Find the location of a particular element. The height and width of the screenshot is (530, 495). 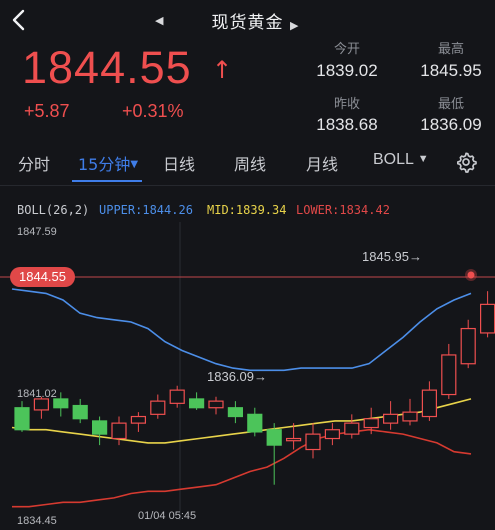

stat-value-high: 1845.95 is located at coordinates (451, 70).